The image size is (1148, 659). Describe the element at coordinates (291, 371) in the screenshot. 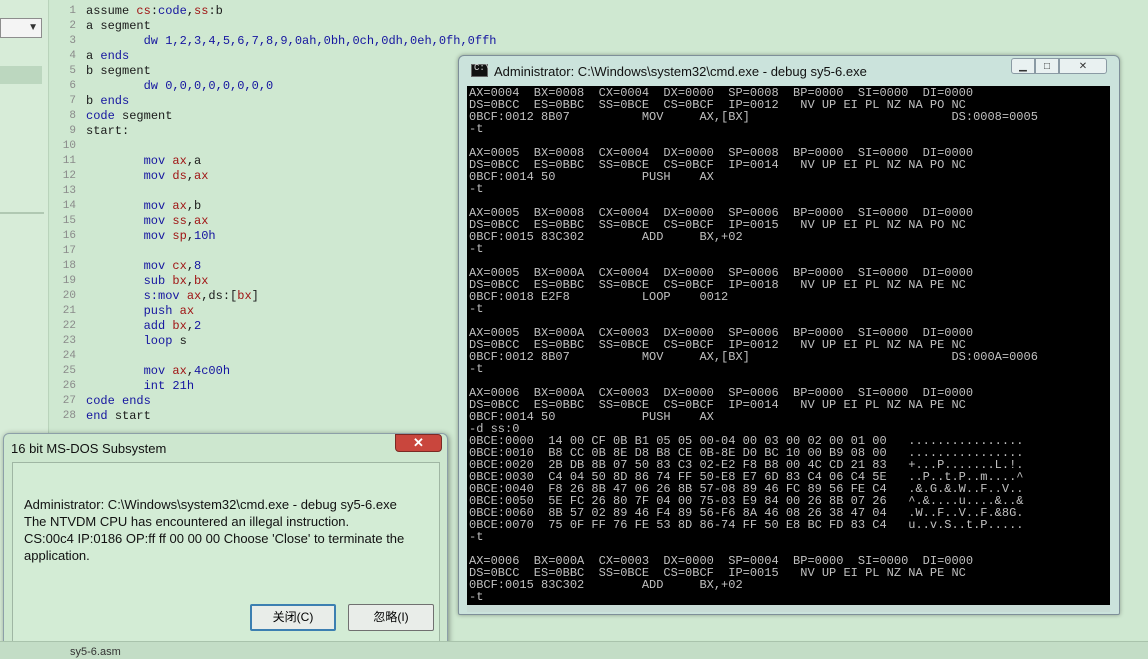

I see `code-line: mov ax,4c00h` at that location.